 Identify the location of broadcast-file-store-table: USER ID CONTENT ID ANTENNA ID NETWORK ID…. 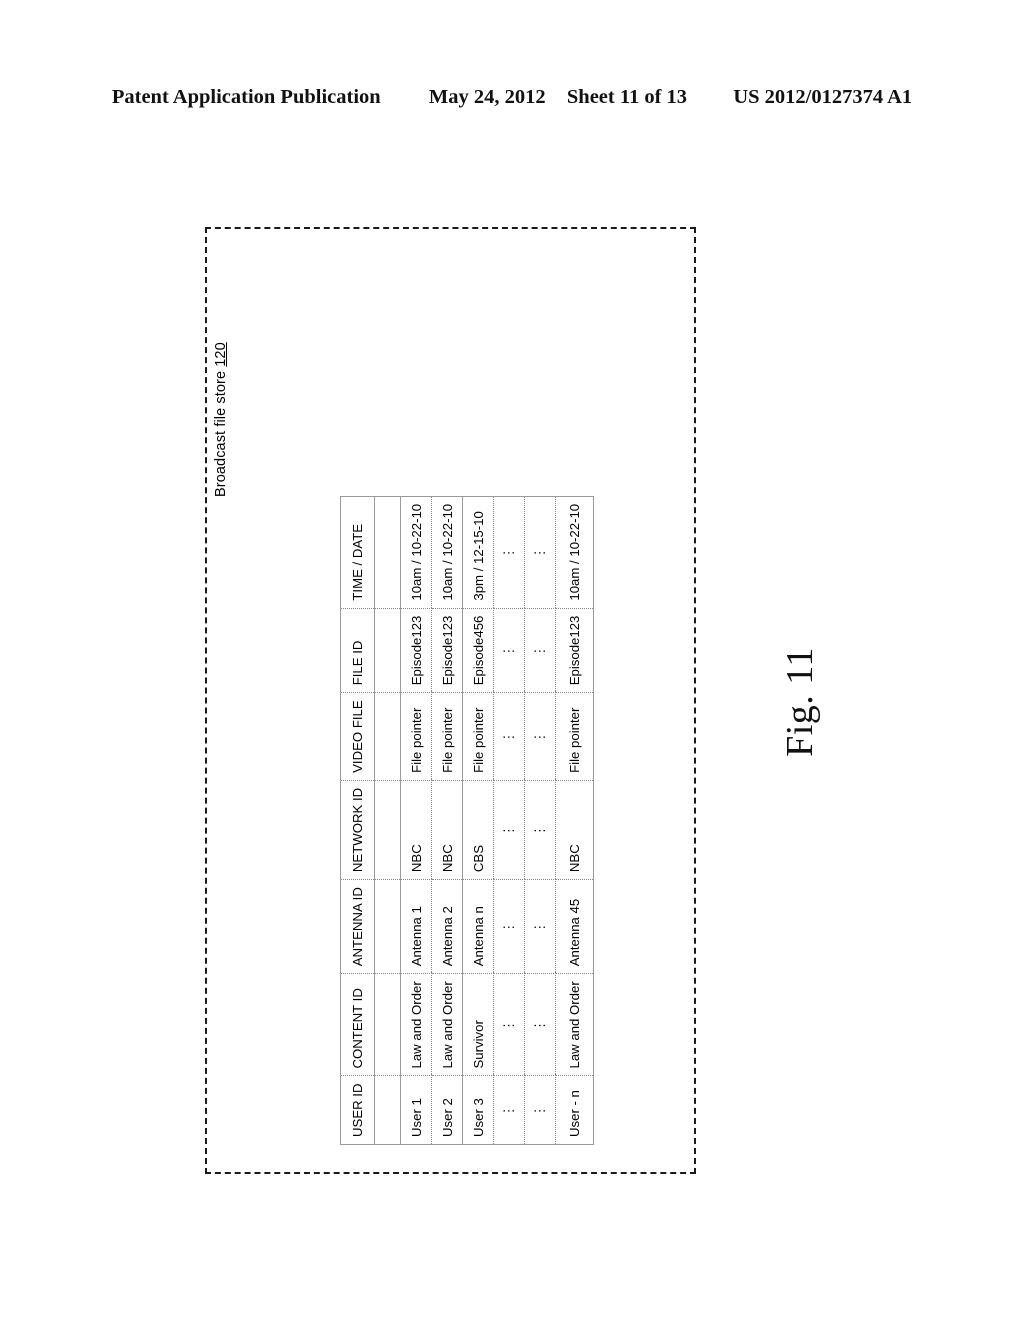
(467, 820).